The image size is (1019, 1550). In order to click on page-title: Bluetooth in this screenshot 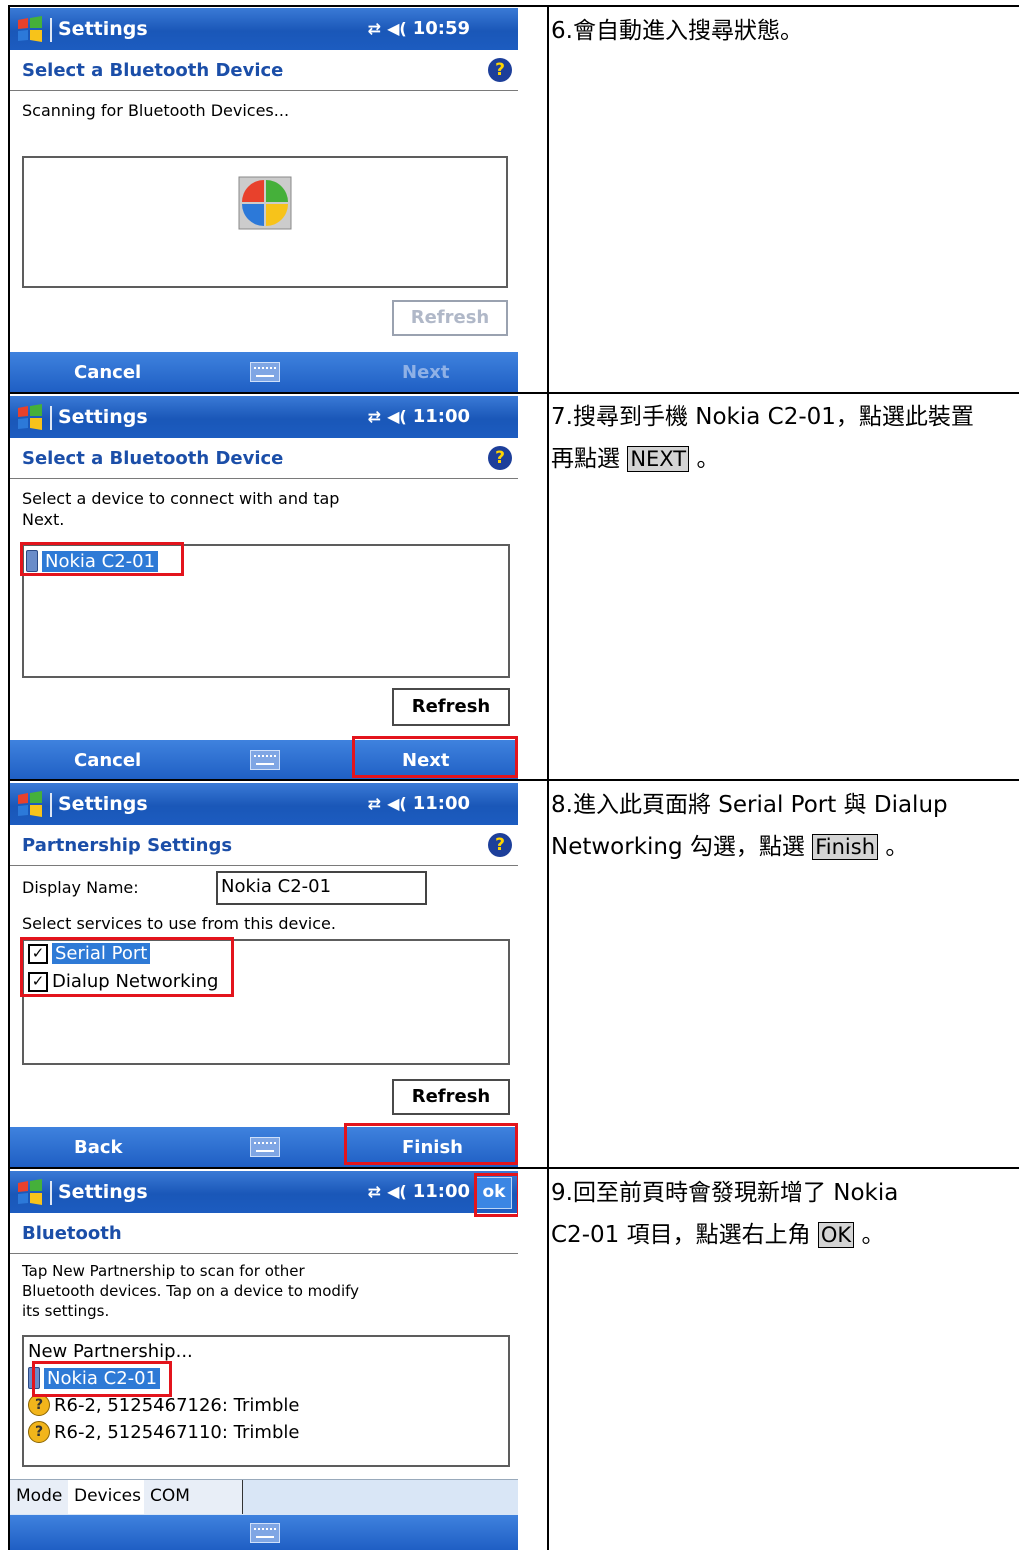, I will do `click(72, 1233)`.